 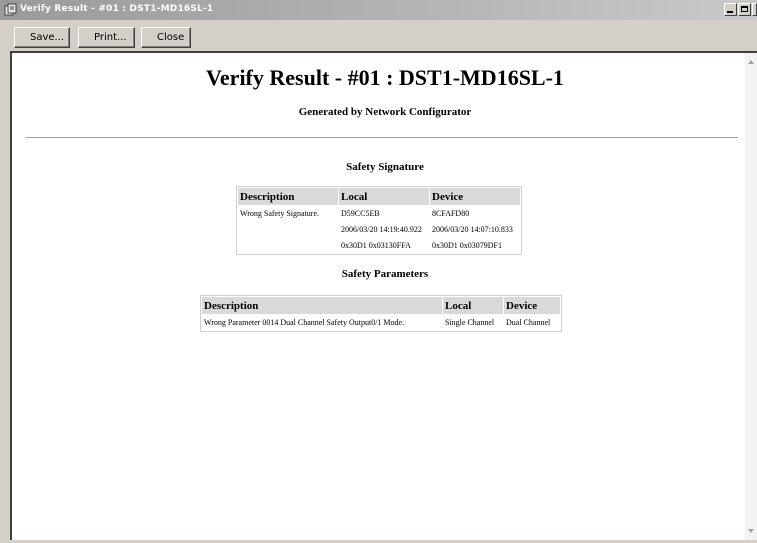 What do you see at coordinates (528, 322) in the screenshot?
I see `table-cell: Dual Channel` at bounding box center [528, 322].